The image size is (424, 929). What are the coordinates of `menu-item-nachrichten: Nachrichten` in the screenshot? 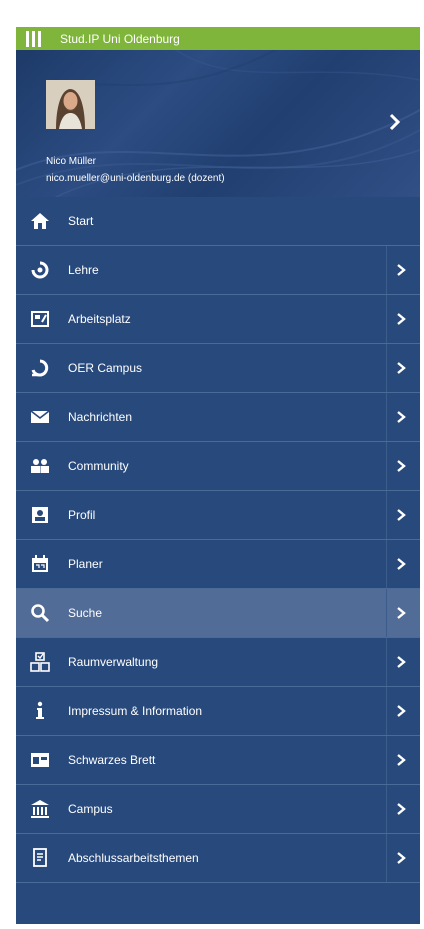 It's located at (218, 417).